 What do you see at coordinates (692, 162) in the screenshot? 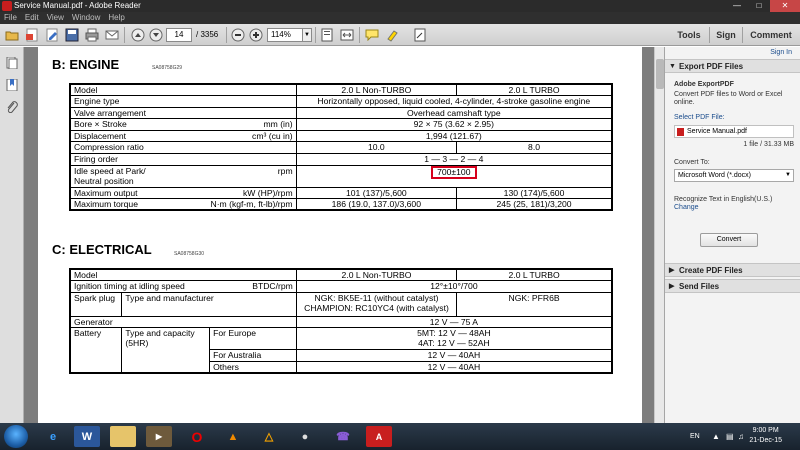
I see `convert-to-label: Convert To:` at bounding box center [692, 162].